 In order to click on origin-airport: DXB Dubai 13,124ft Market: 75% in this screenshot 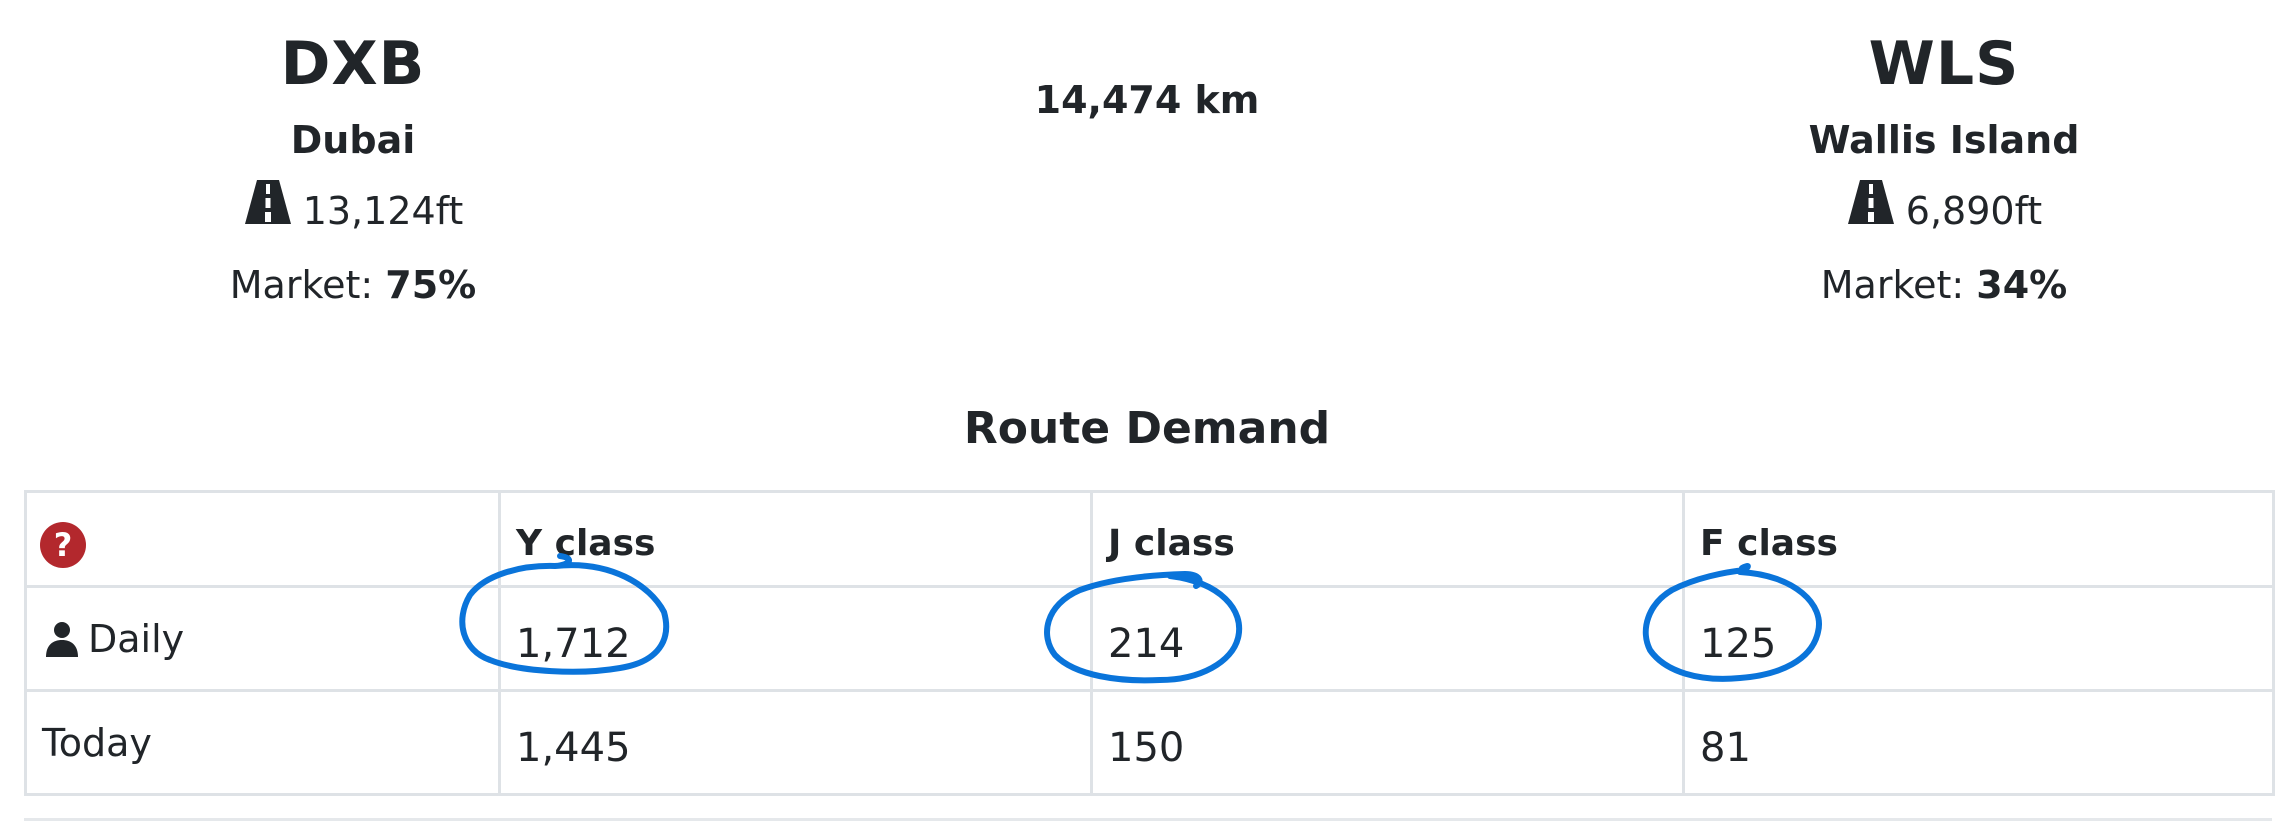, I will do `click(353, 169)`.